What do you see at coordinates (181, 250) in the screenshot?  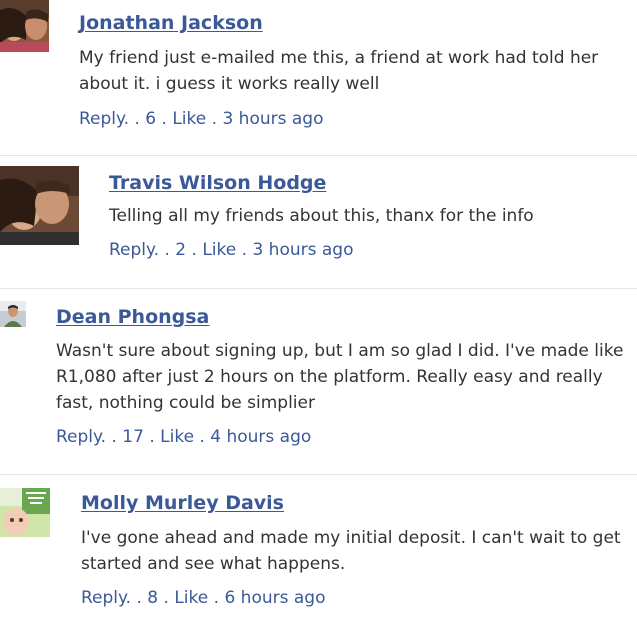 I see `like-count: 2` at bounding box center [181, 250].